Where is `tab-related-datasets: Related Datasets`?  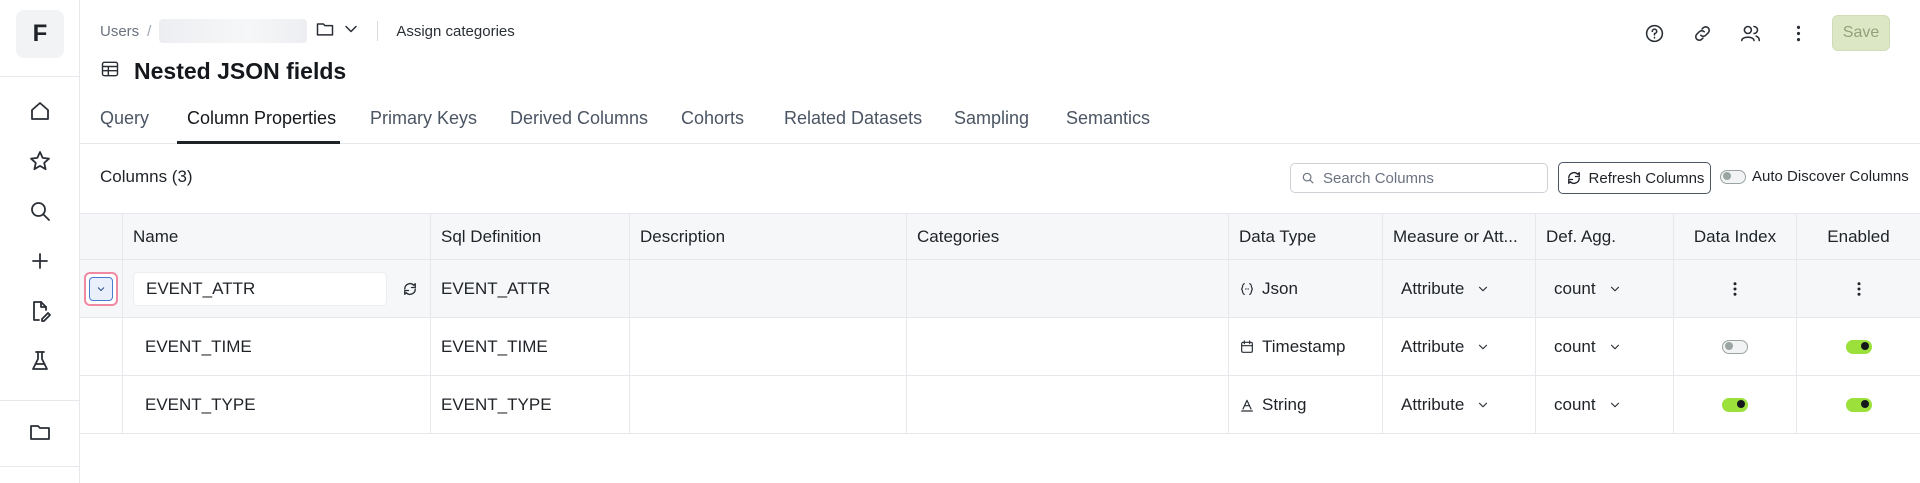
tab-related-datasets: Related Datasets is located at coordinates (853, 124).